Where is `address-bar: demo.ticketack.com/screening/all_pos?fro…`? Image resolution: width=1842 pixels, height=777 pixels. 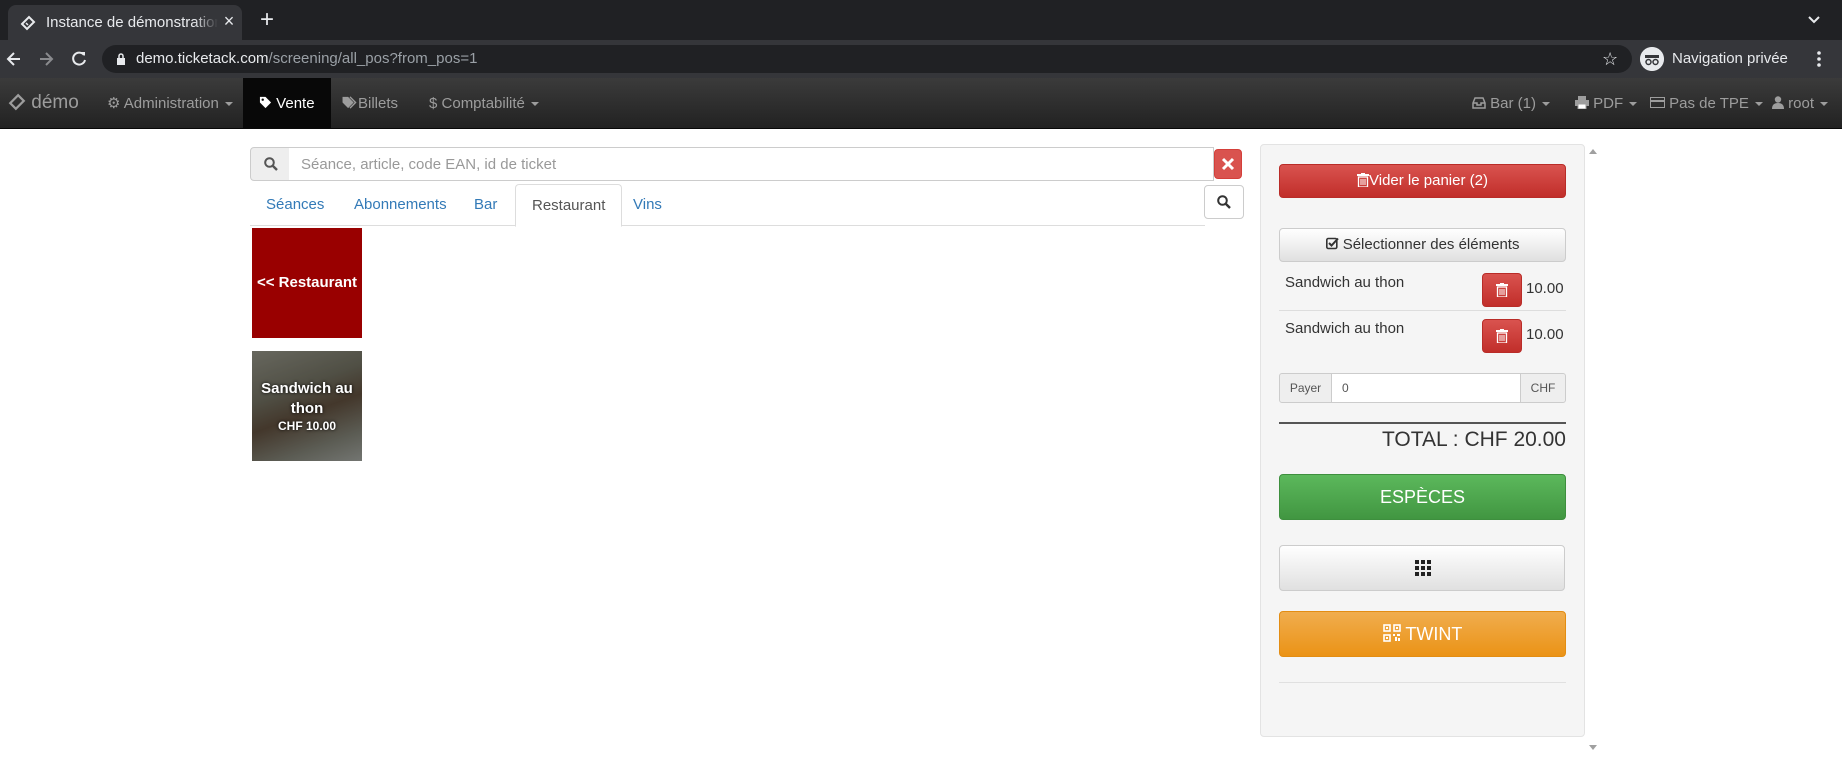
address-bar: demo.ticketack.com/screening/all_pos?fro… is located at coordinates (867, 59).